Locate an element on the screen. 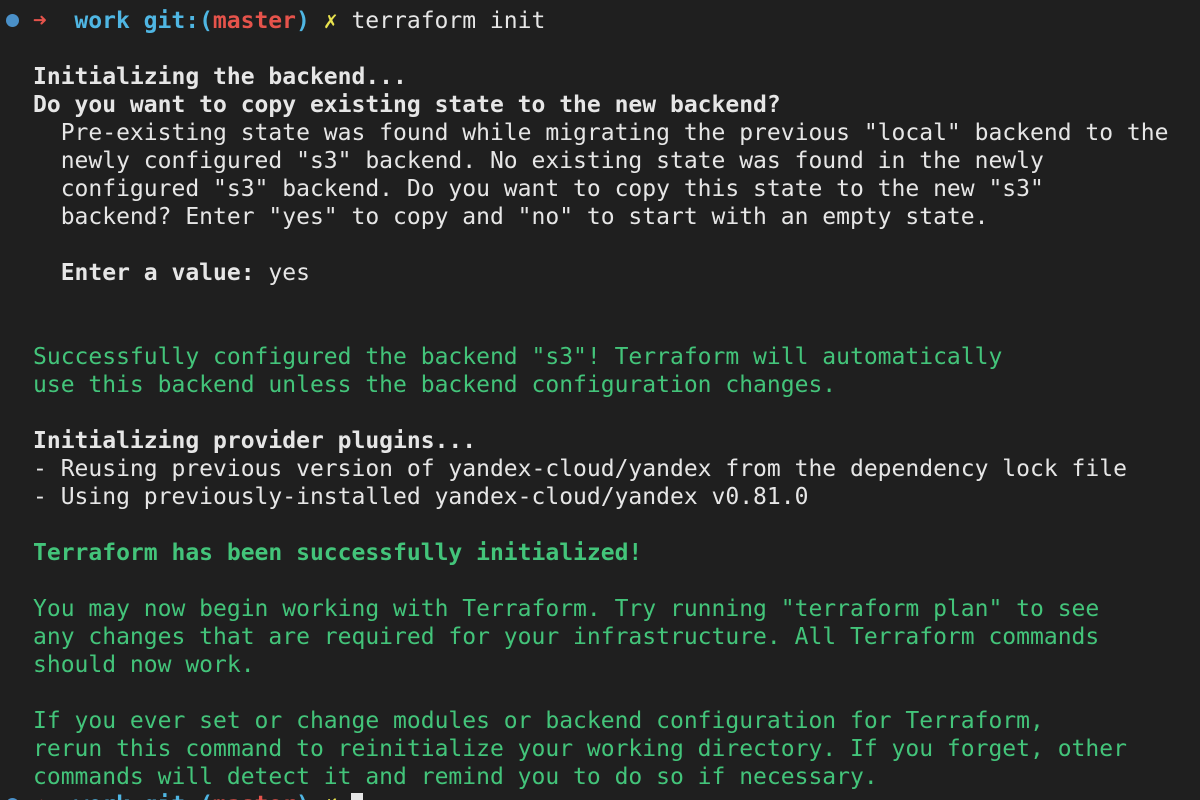 Image resolution: width=1200 pixels, height=800 pixels. enter-value-line: Enter a value: yes is located at coordinates (603, 273).